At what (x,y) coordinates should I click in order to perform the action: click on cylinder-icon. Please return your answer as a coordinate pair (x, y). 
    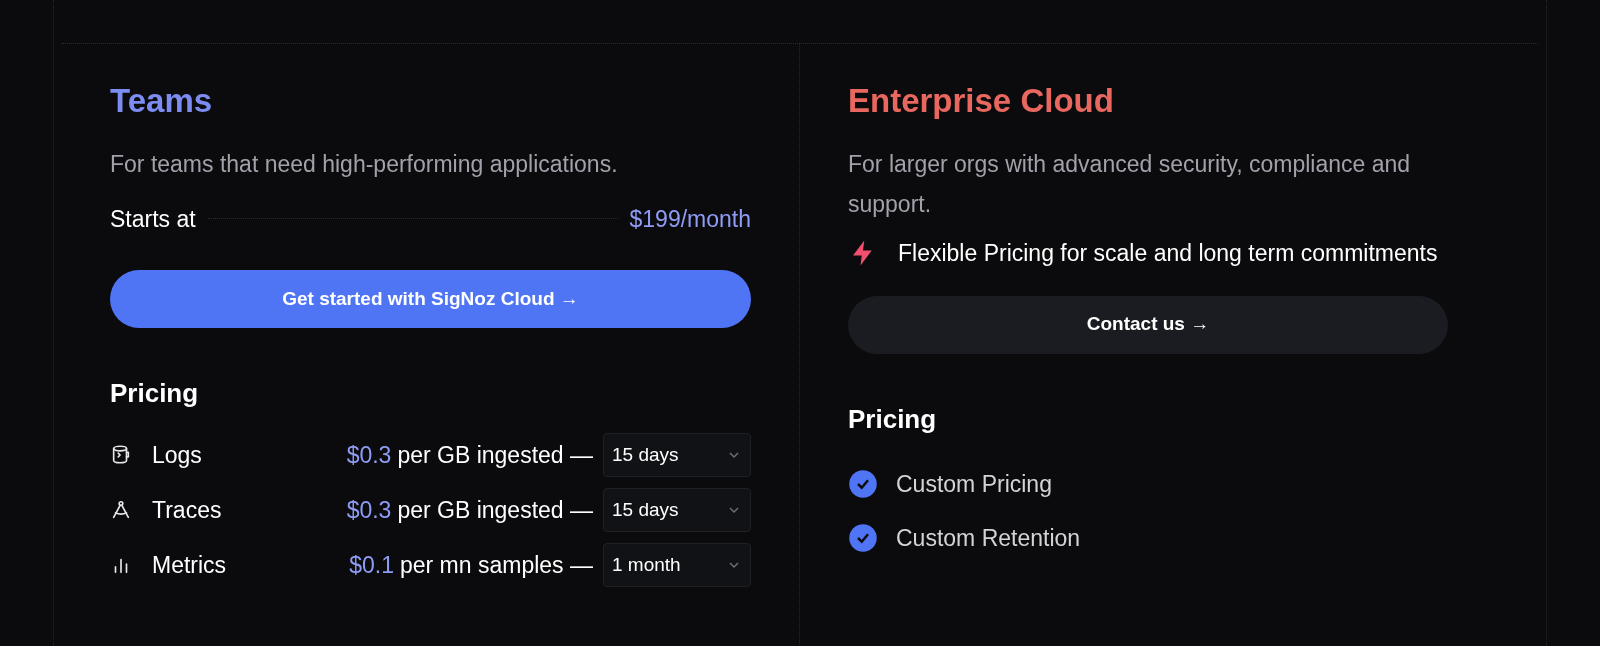
    Looking at the image, I should click on (121, 455).